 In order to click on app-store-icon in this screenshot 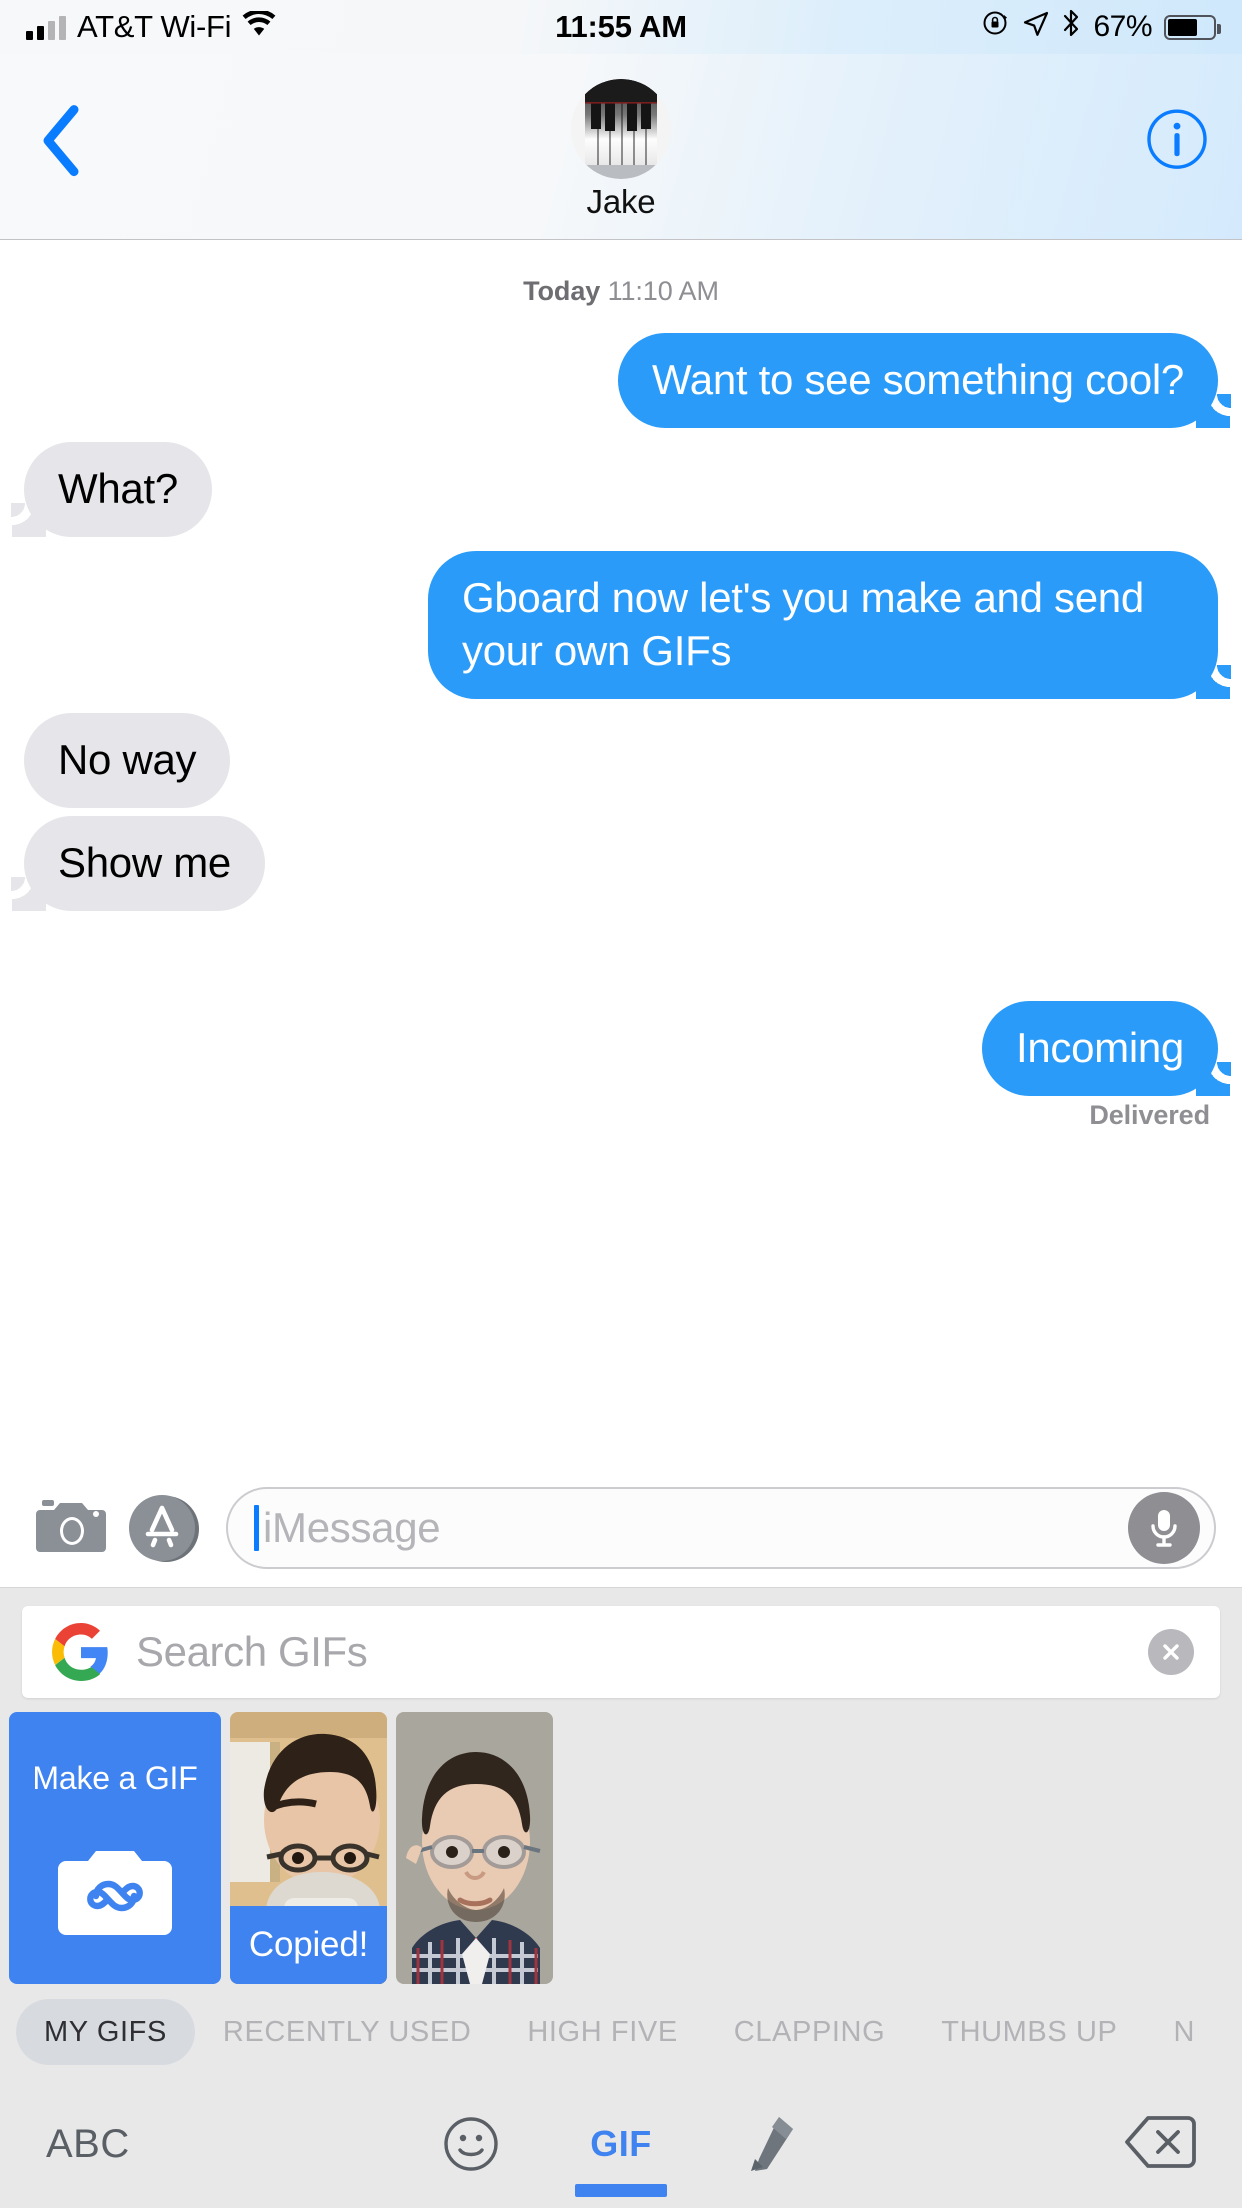, I will do `click(164, 1528)`.